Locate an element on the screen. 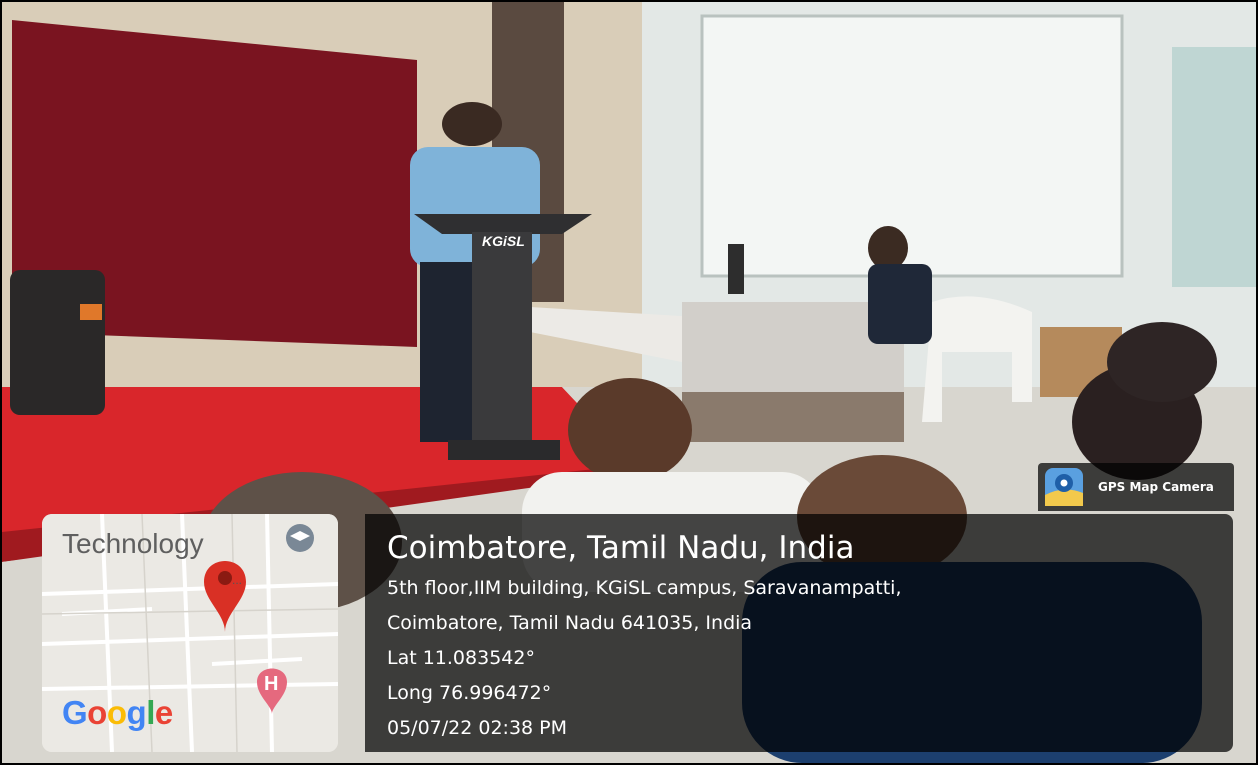  timestamp: 05/07/22 02:38 PM is located at coordinates (477, 728).